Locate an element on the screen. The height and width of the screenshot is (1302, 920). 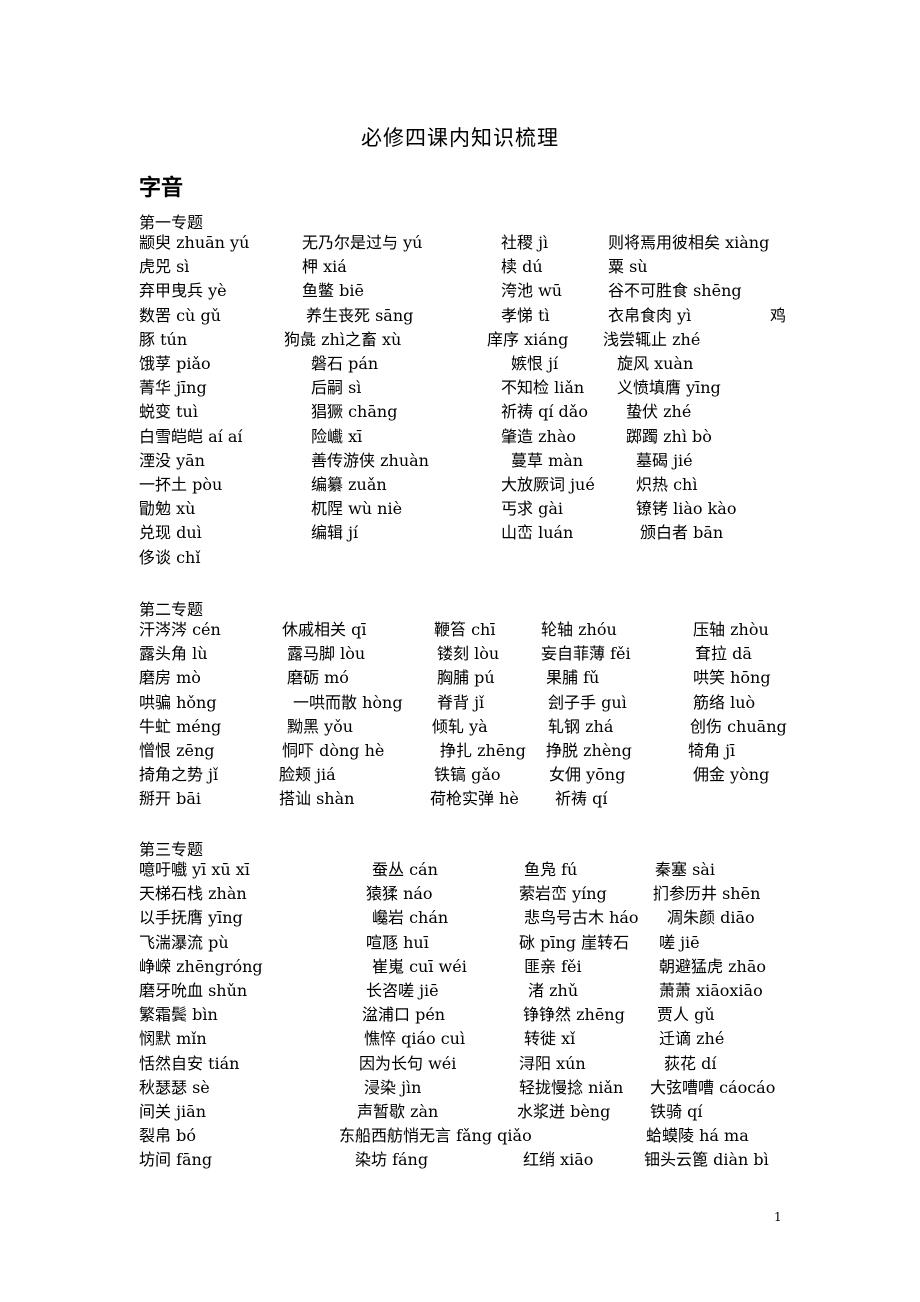
pronunciation-entry: 狗彘 zhì之畜 xù is located at coordinates (343, 339).